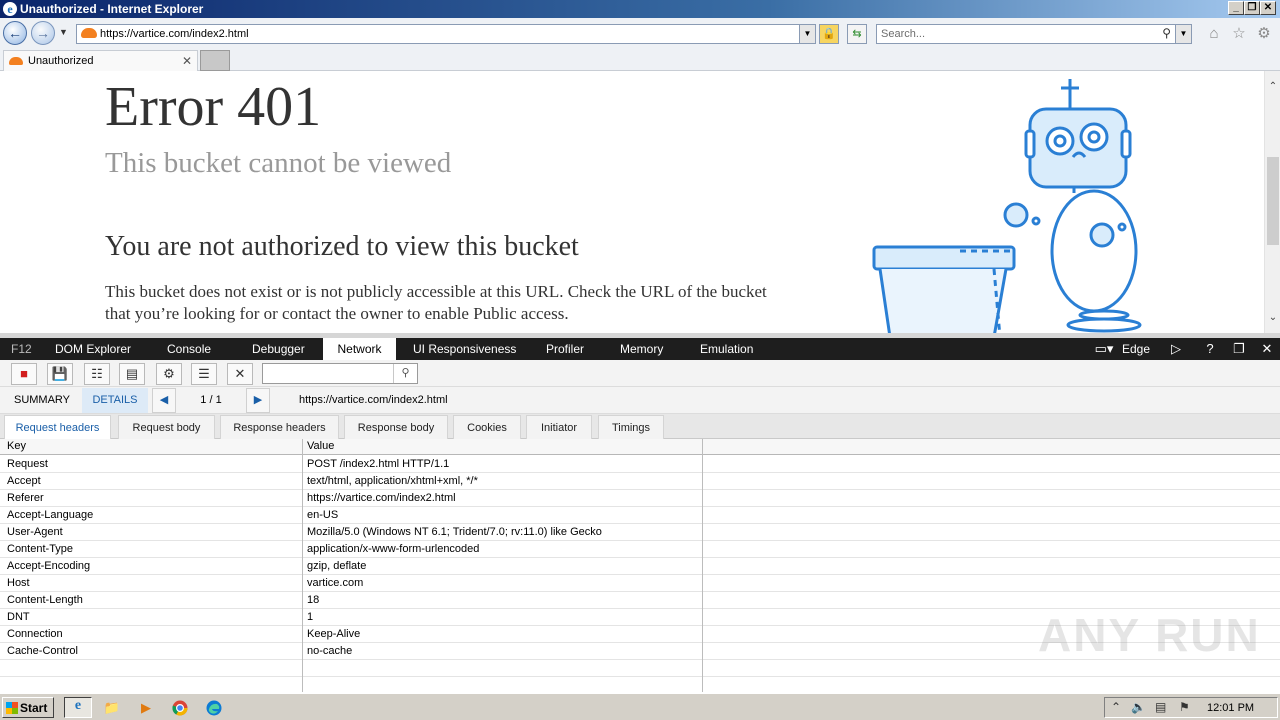 The height and width of the screenshot is (720, 1280). Describe the element at coordinates (15, 33) in the screenshot. I see `back-arrow-icon: ←` at that location.